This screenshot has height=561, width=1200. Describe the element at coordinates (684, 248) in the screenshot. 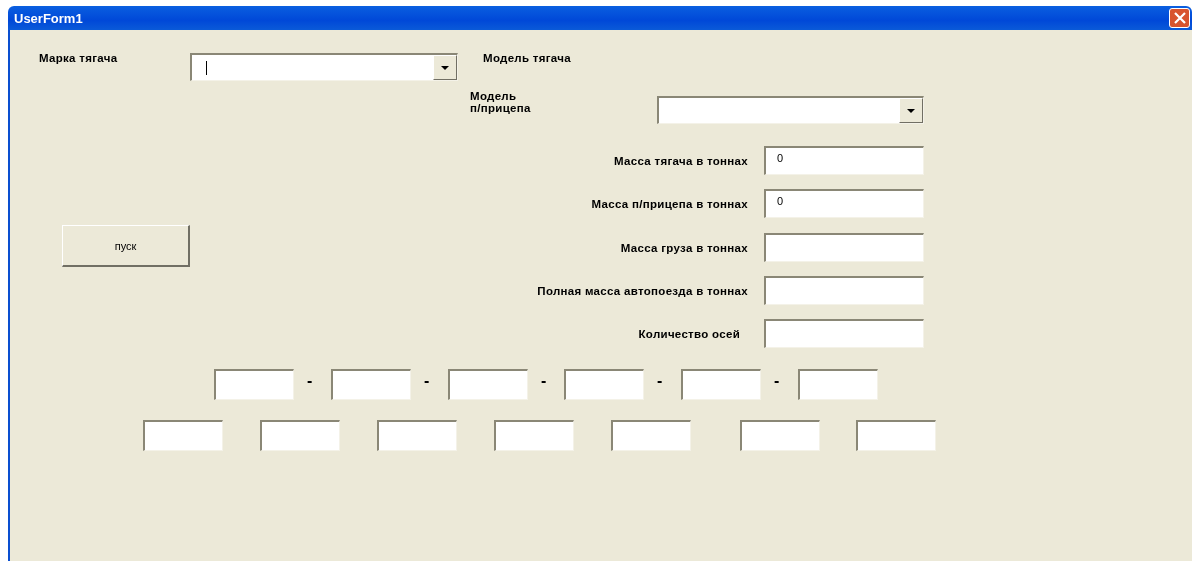

I see `field-label: Масса груза в тоннах` at that location.